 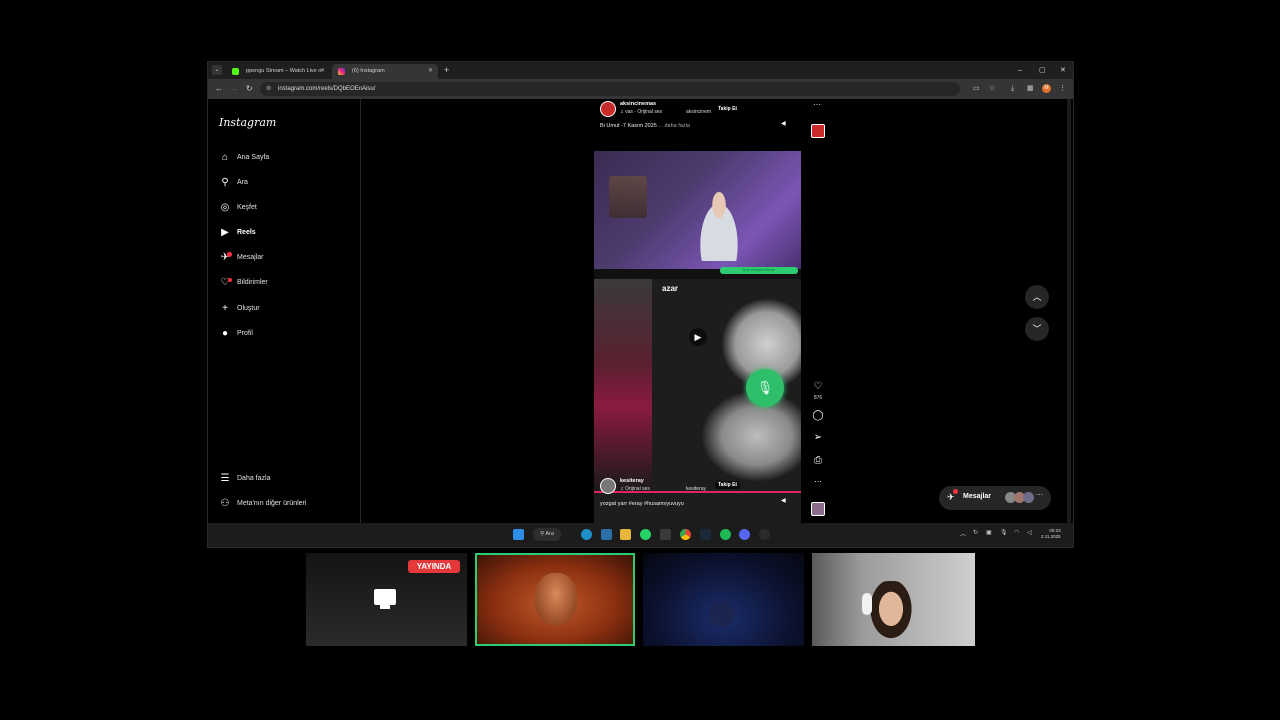 What do you see at coordinates (818, 437) in the screenshot?
I see `share-icon: ➢` at bounding box center [818, 437].